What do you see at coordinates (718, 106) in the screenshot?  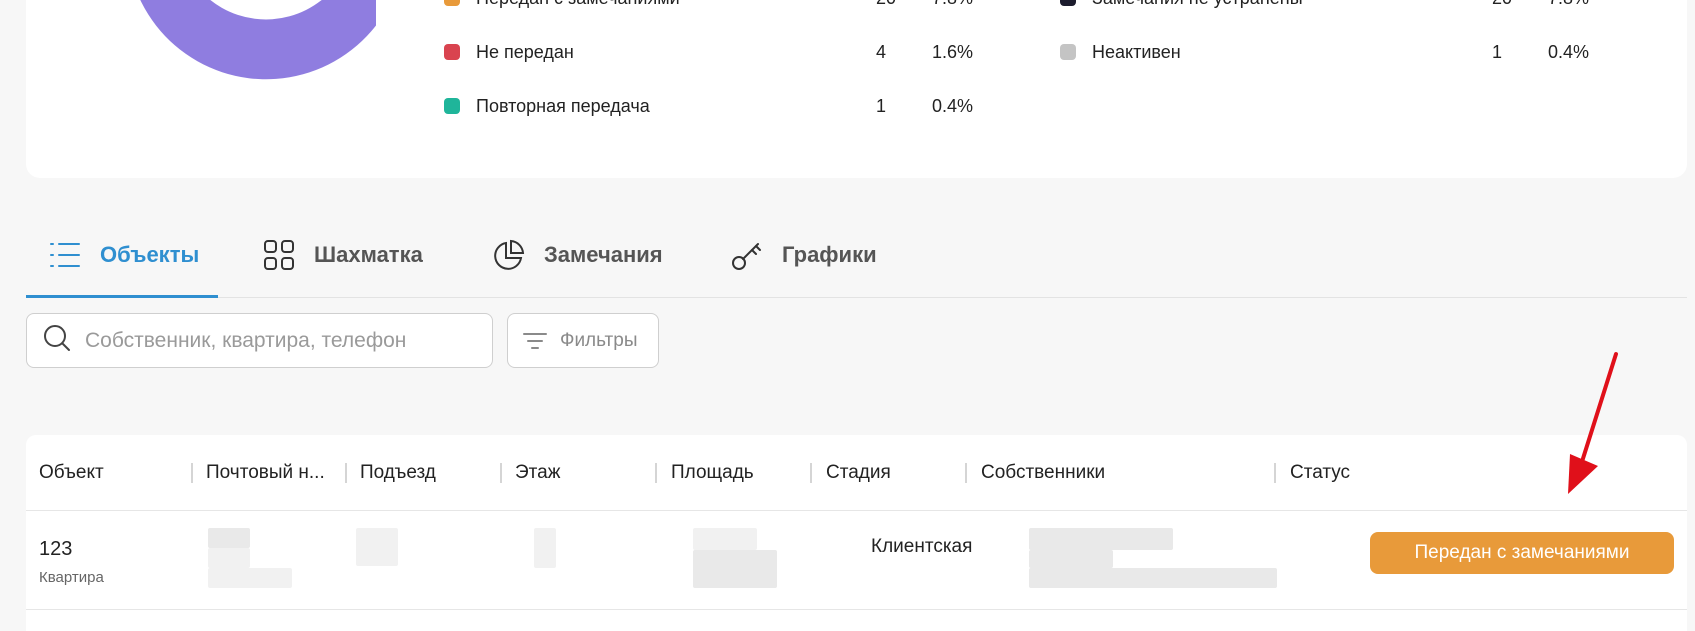 I see `legend-row: Повторная передача 1 0.4%` at bounding box center [718, 106].